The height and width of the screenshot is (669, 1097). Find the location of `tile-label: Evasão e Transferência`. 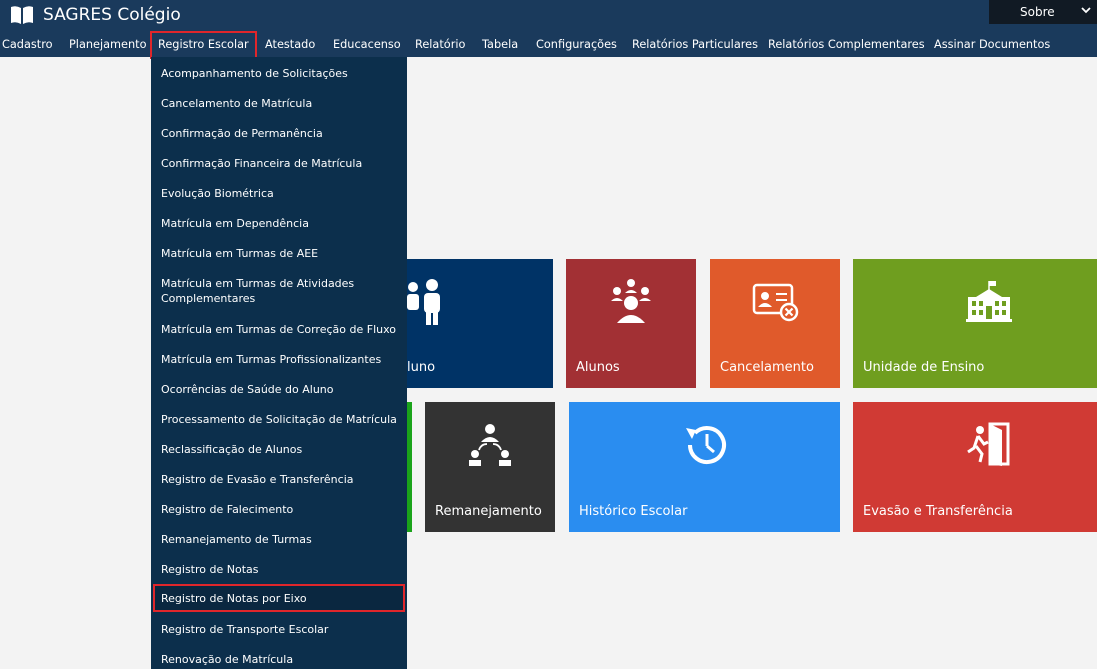

tile-label: Evasão e Transferência is located at coordinates (938, 511).